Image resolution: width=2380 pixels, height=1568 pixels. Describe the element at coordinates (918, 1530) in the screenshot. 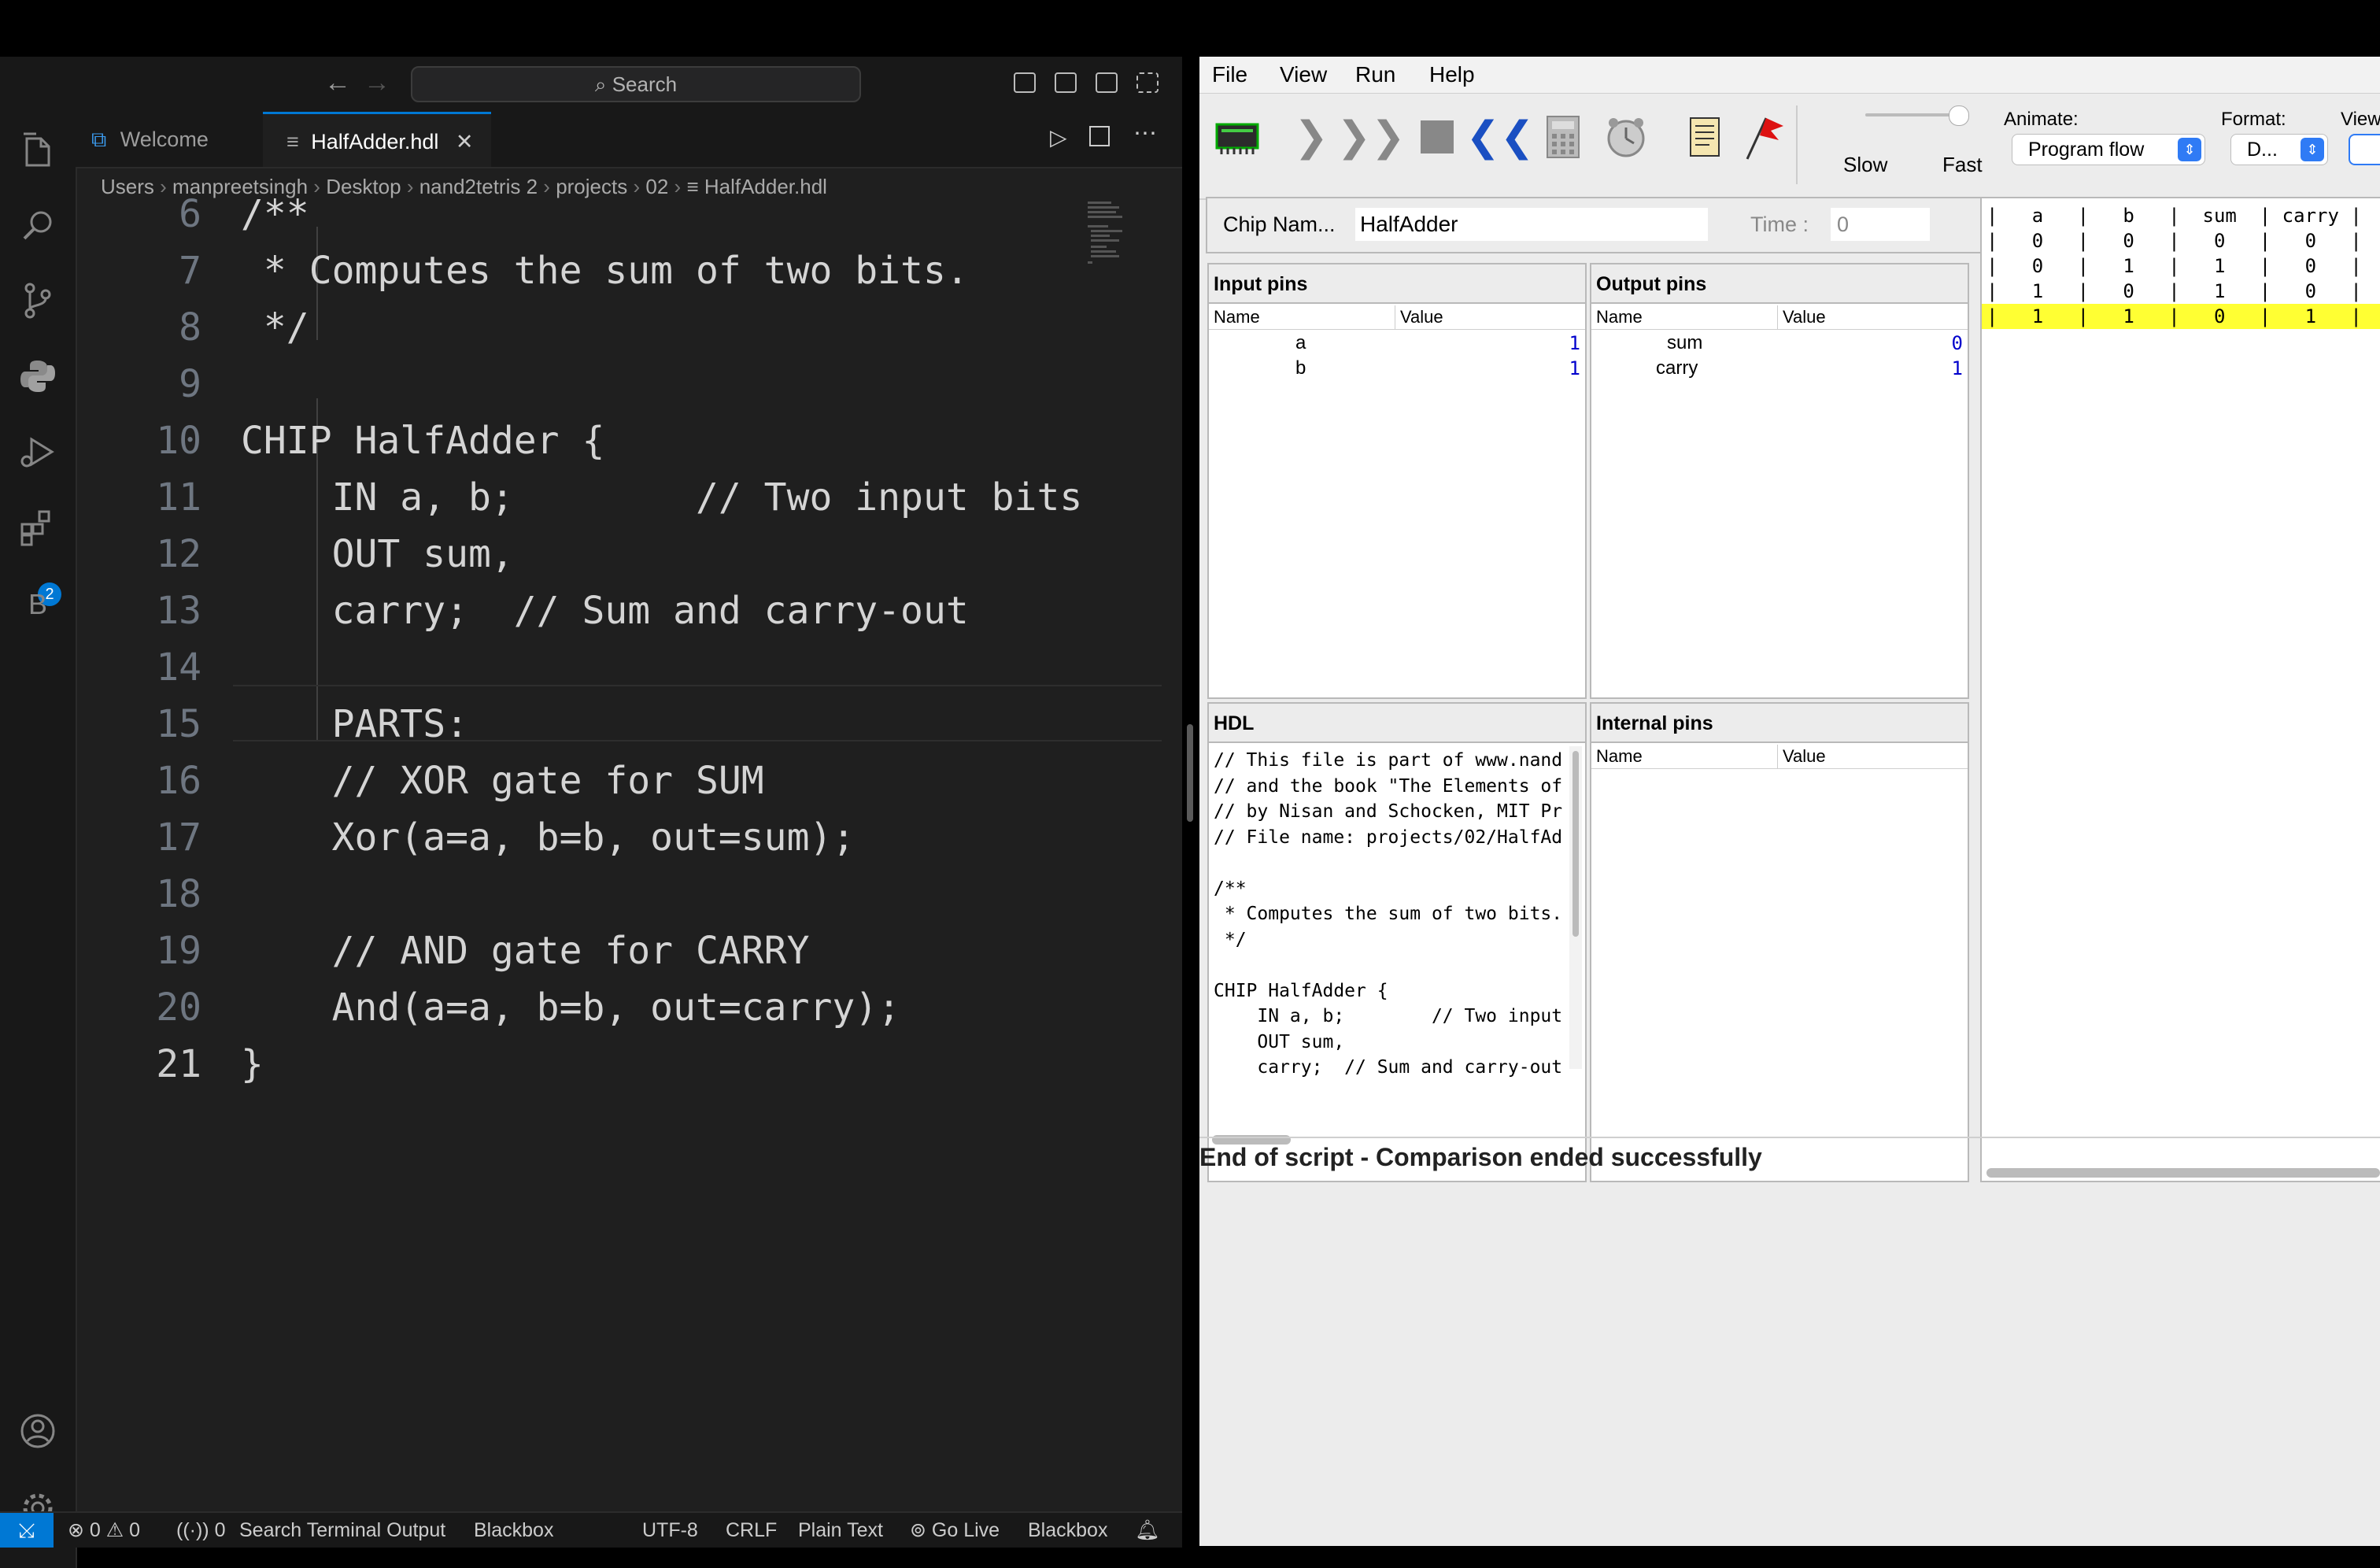

I see `broadcast-icon: ⊚` at that location.